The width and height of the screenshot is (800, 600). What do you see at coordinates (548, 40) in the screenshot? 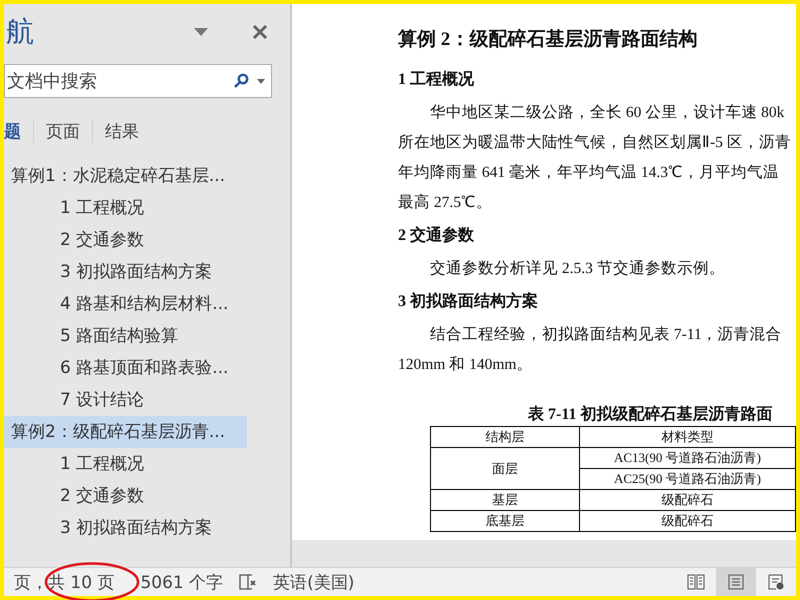
I see `document-title: 算例 2：级配碎石基层沥青路面结构` at bounding box center [548, 40].